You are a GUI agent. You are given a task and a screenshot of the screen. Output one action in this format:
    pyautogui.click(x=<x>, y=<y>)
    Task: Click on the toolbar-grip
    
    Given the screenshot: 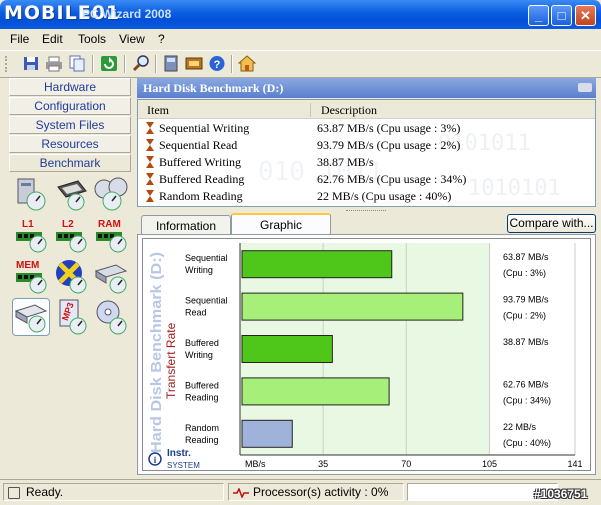 What is the action you would take?
    pyautogui.click(x=7, y=64)
    